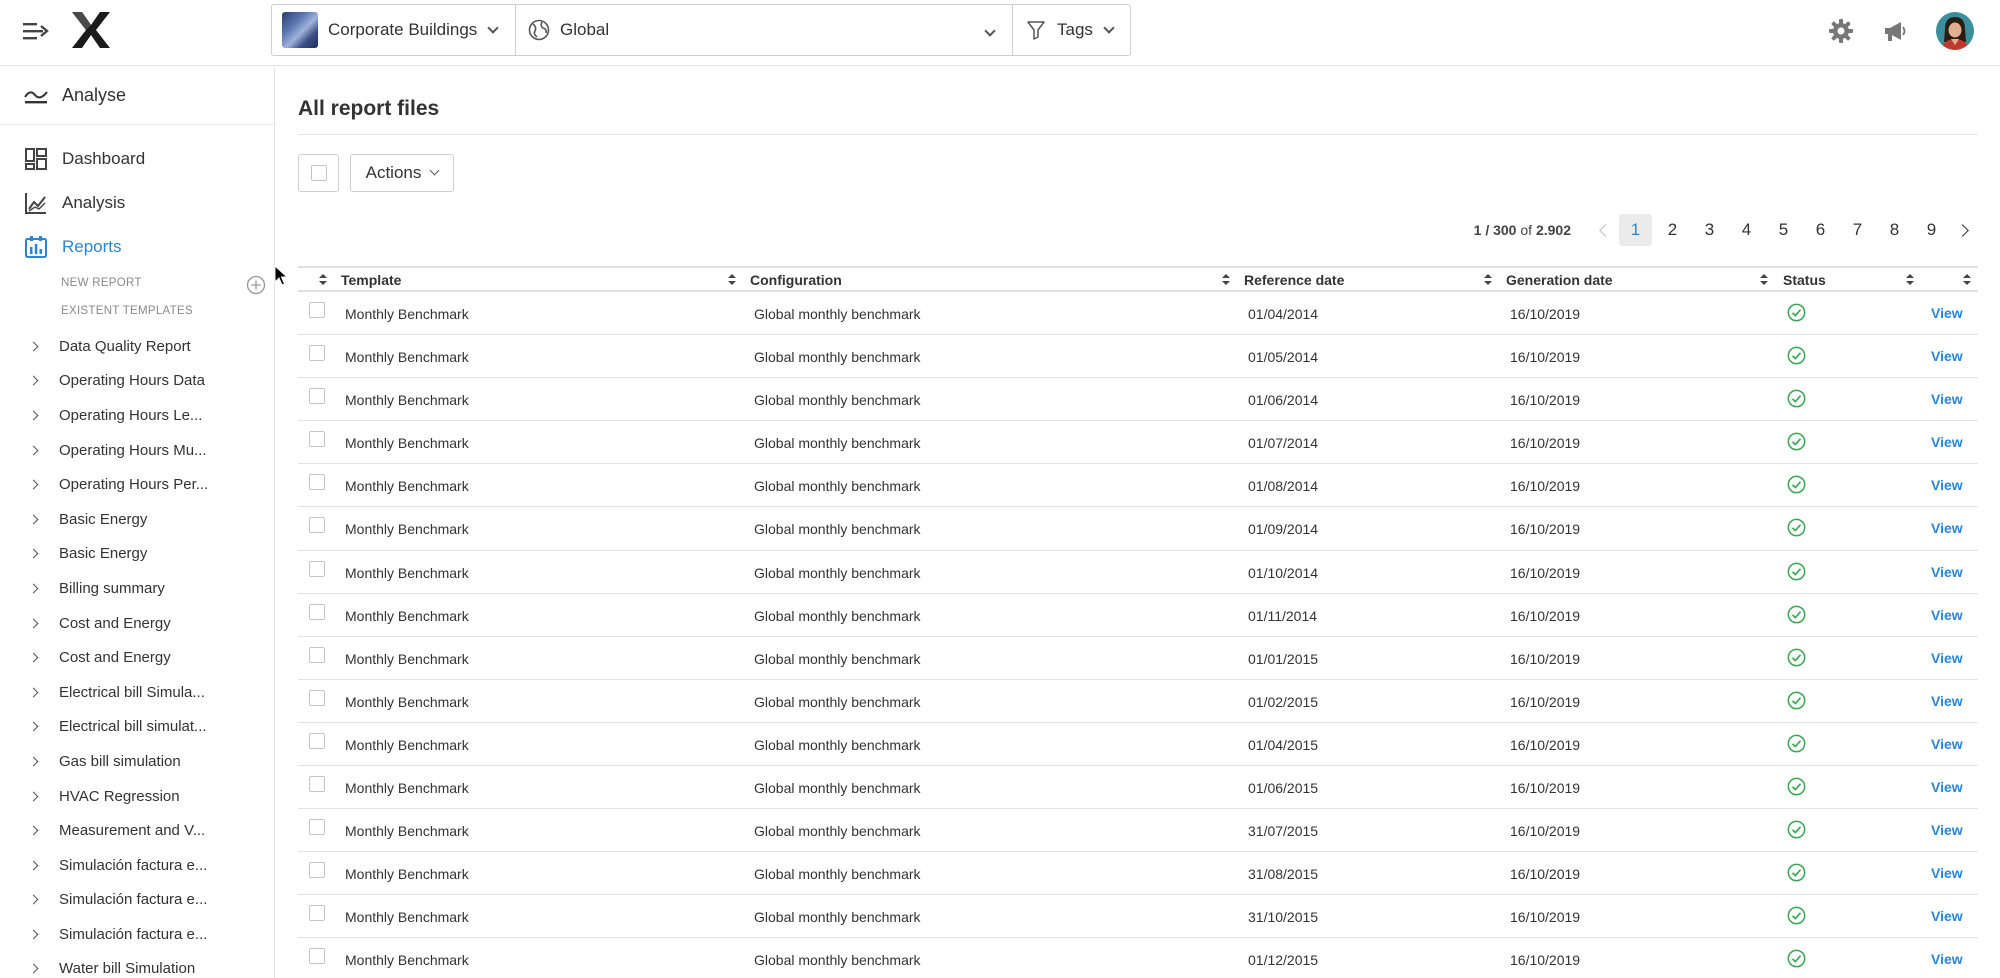  What do you see at coordinates (137, 588) in the screenshot?
I see `sidebar-template-item: Billing summary` at bounding box center [137, 588].